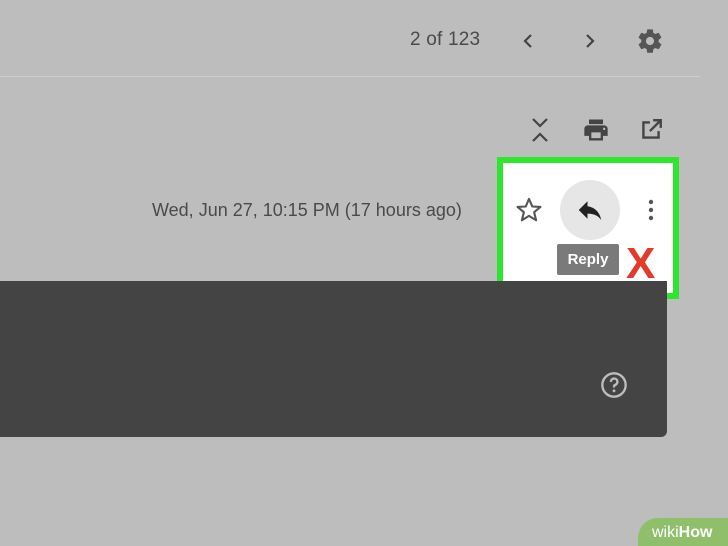 The height and width of the screenshot is (546, 728). I want to click on collapse-all-button, so click(540, 130).